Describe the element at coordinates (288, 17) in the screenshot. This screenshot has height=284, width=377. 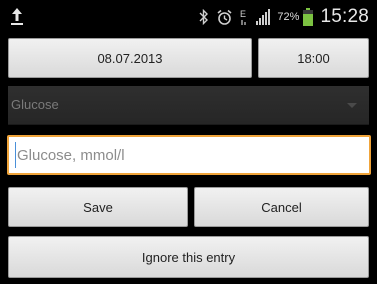
I see `battery-percent: 72%` at that location.